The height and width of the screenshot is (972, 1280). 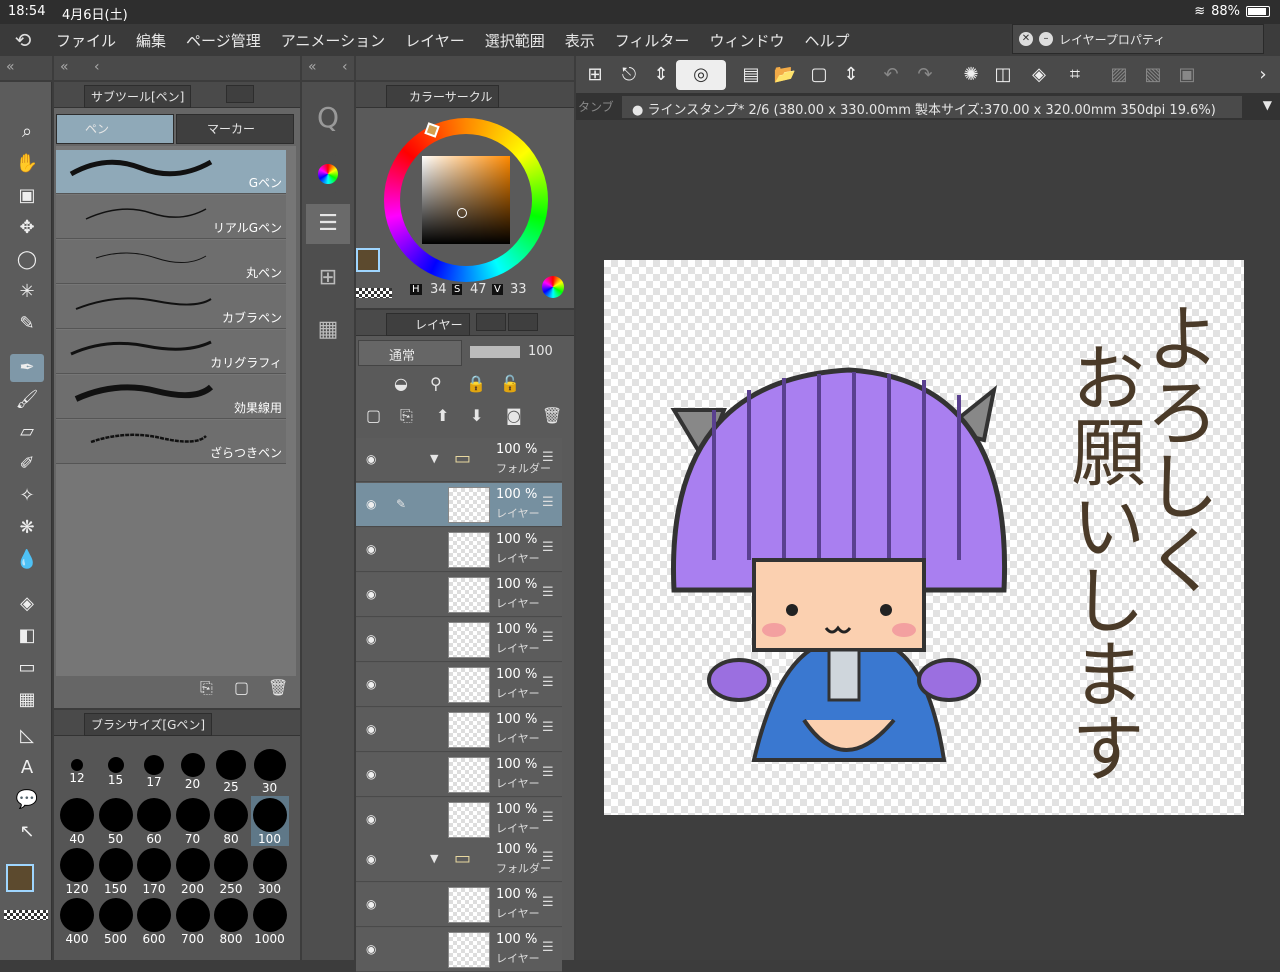 What do you see at coordinates (27, 464) in the screenshot?
I see `decoration-icon: ✐` at bounding box center [27, 464].